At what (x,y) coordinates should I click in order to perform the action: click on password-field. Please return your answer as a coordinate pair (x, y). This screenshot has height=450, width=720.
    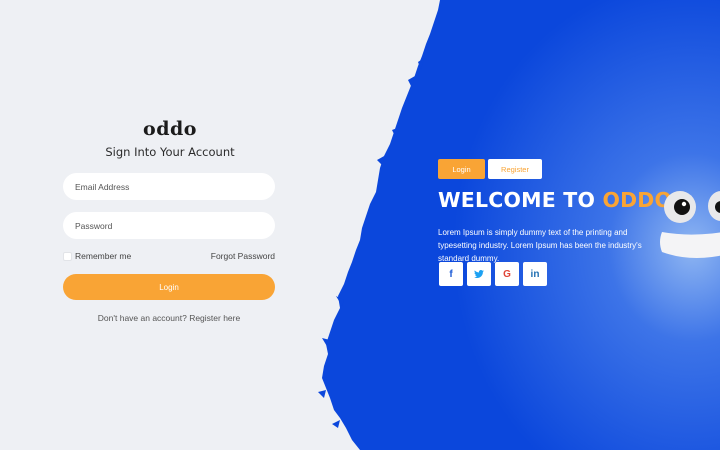
    Looking at the image, I should click on (169, 225).